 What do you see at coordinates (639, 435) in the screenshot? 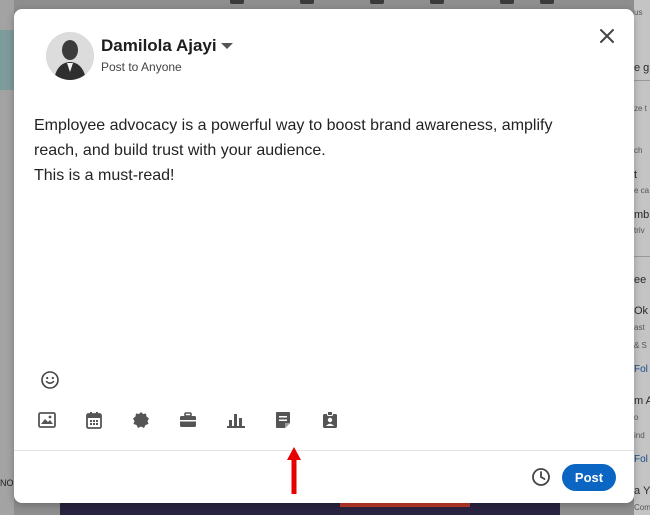
I see `bg-fragment: ind` at bounding box center [639, 435].